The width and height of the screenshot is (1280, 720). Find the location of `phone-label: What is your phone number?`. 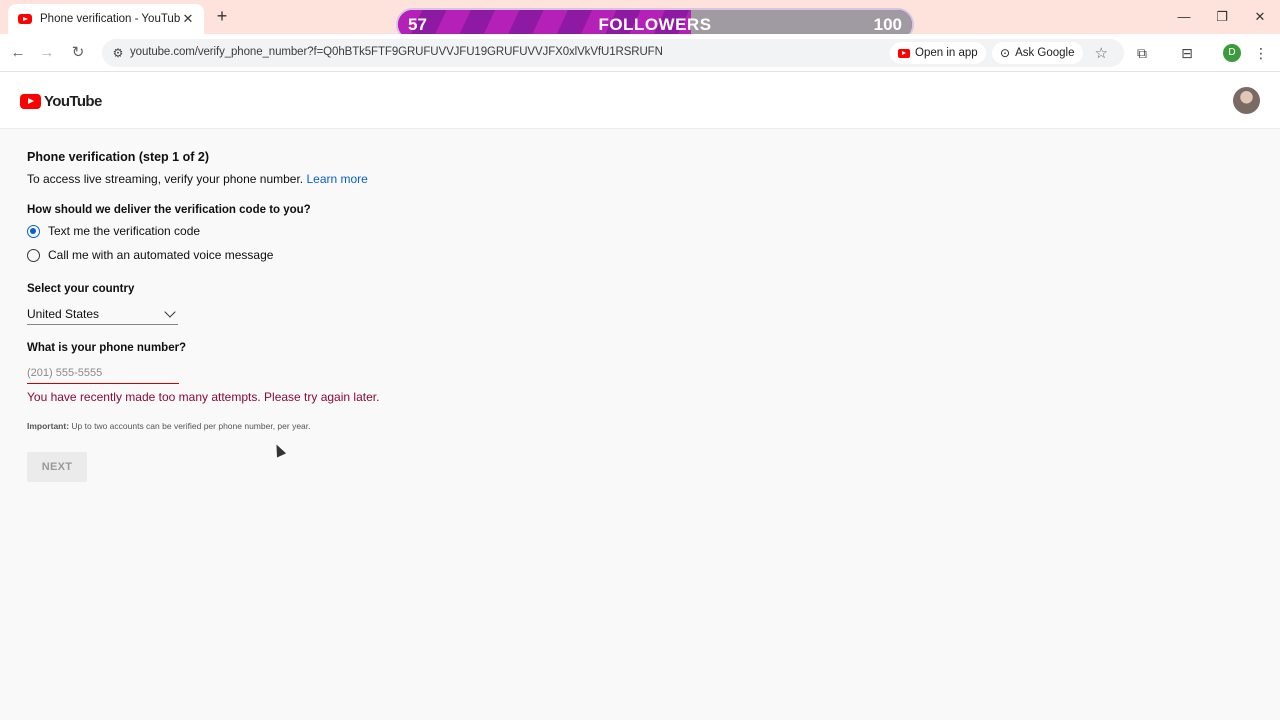

phone-label: What is your phone number? is located at coordinates (107, 348).